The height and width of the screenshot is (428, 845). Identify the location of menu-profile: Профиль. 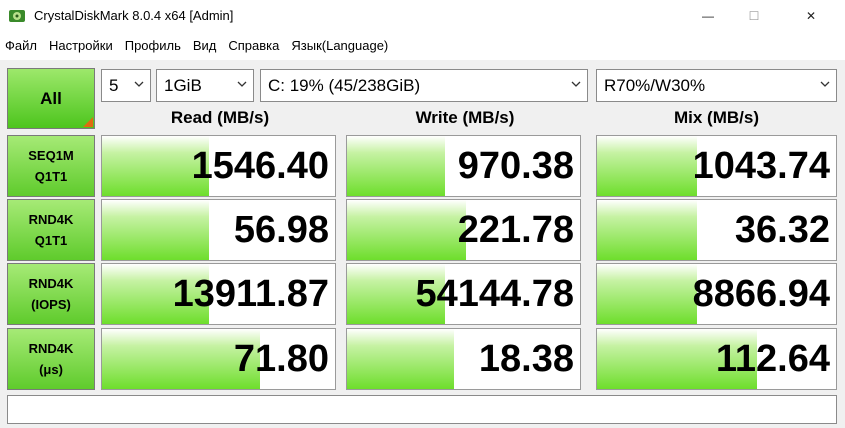
(153, 46).